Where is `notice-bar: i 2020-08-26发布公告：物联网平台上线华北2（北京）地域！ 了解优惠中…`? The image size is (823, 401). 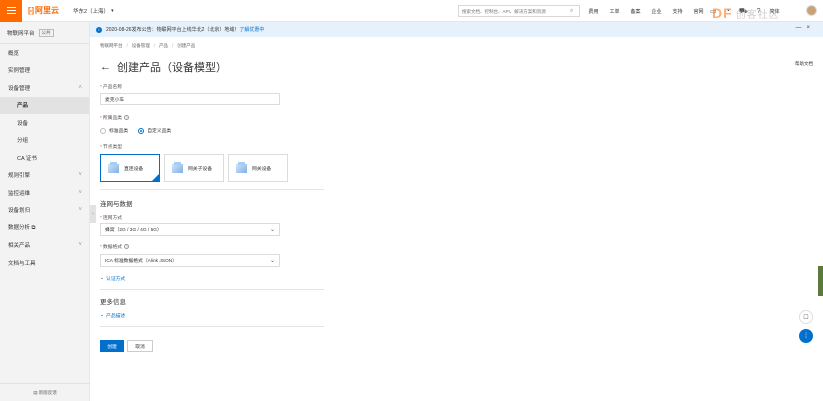 notice-bar: i 2020-08-26发布公告：物联网平台上线华北2（北京）地域！ 了解优惠中… is located at coordinates (456, 29).